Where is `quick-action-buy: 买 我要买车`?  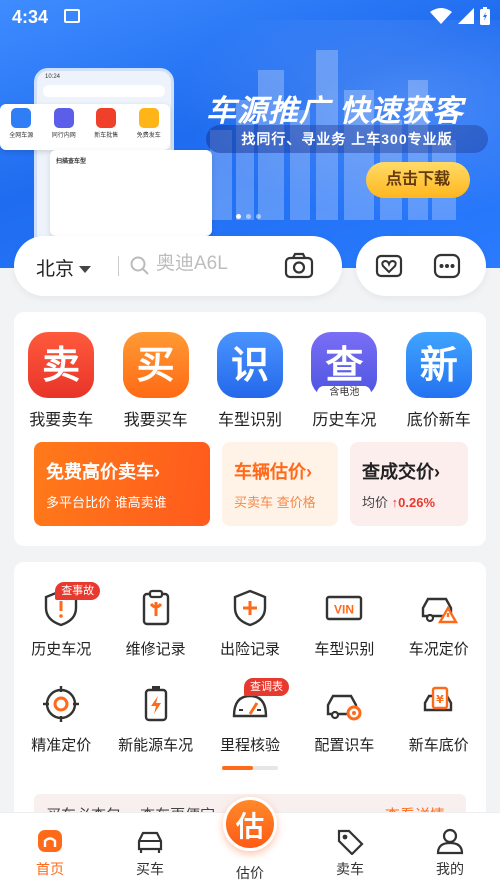
quick-action-buy: 买 我要买车 is located at coordinates (155, 381).